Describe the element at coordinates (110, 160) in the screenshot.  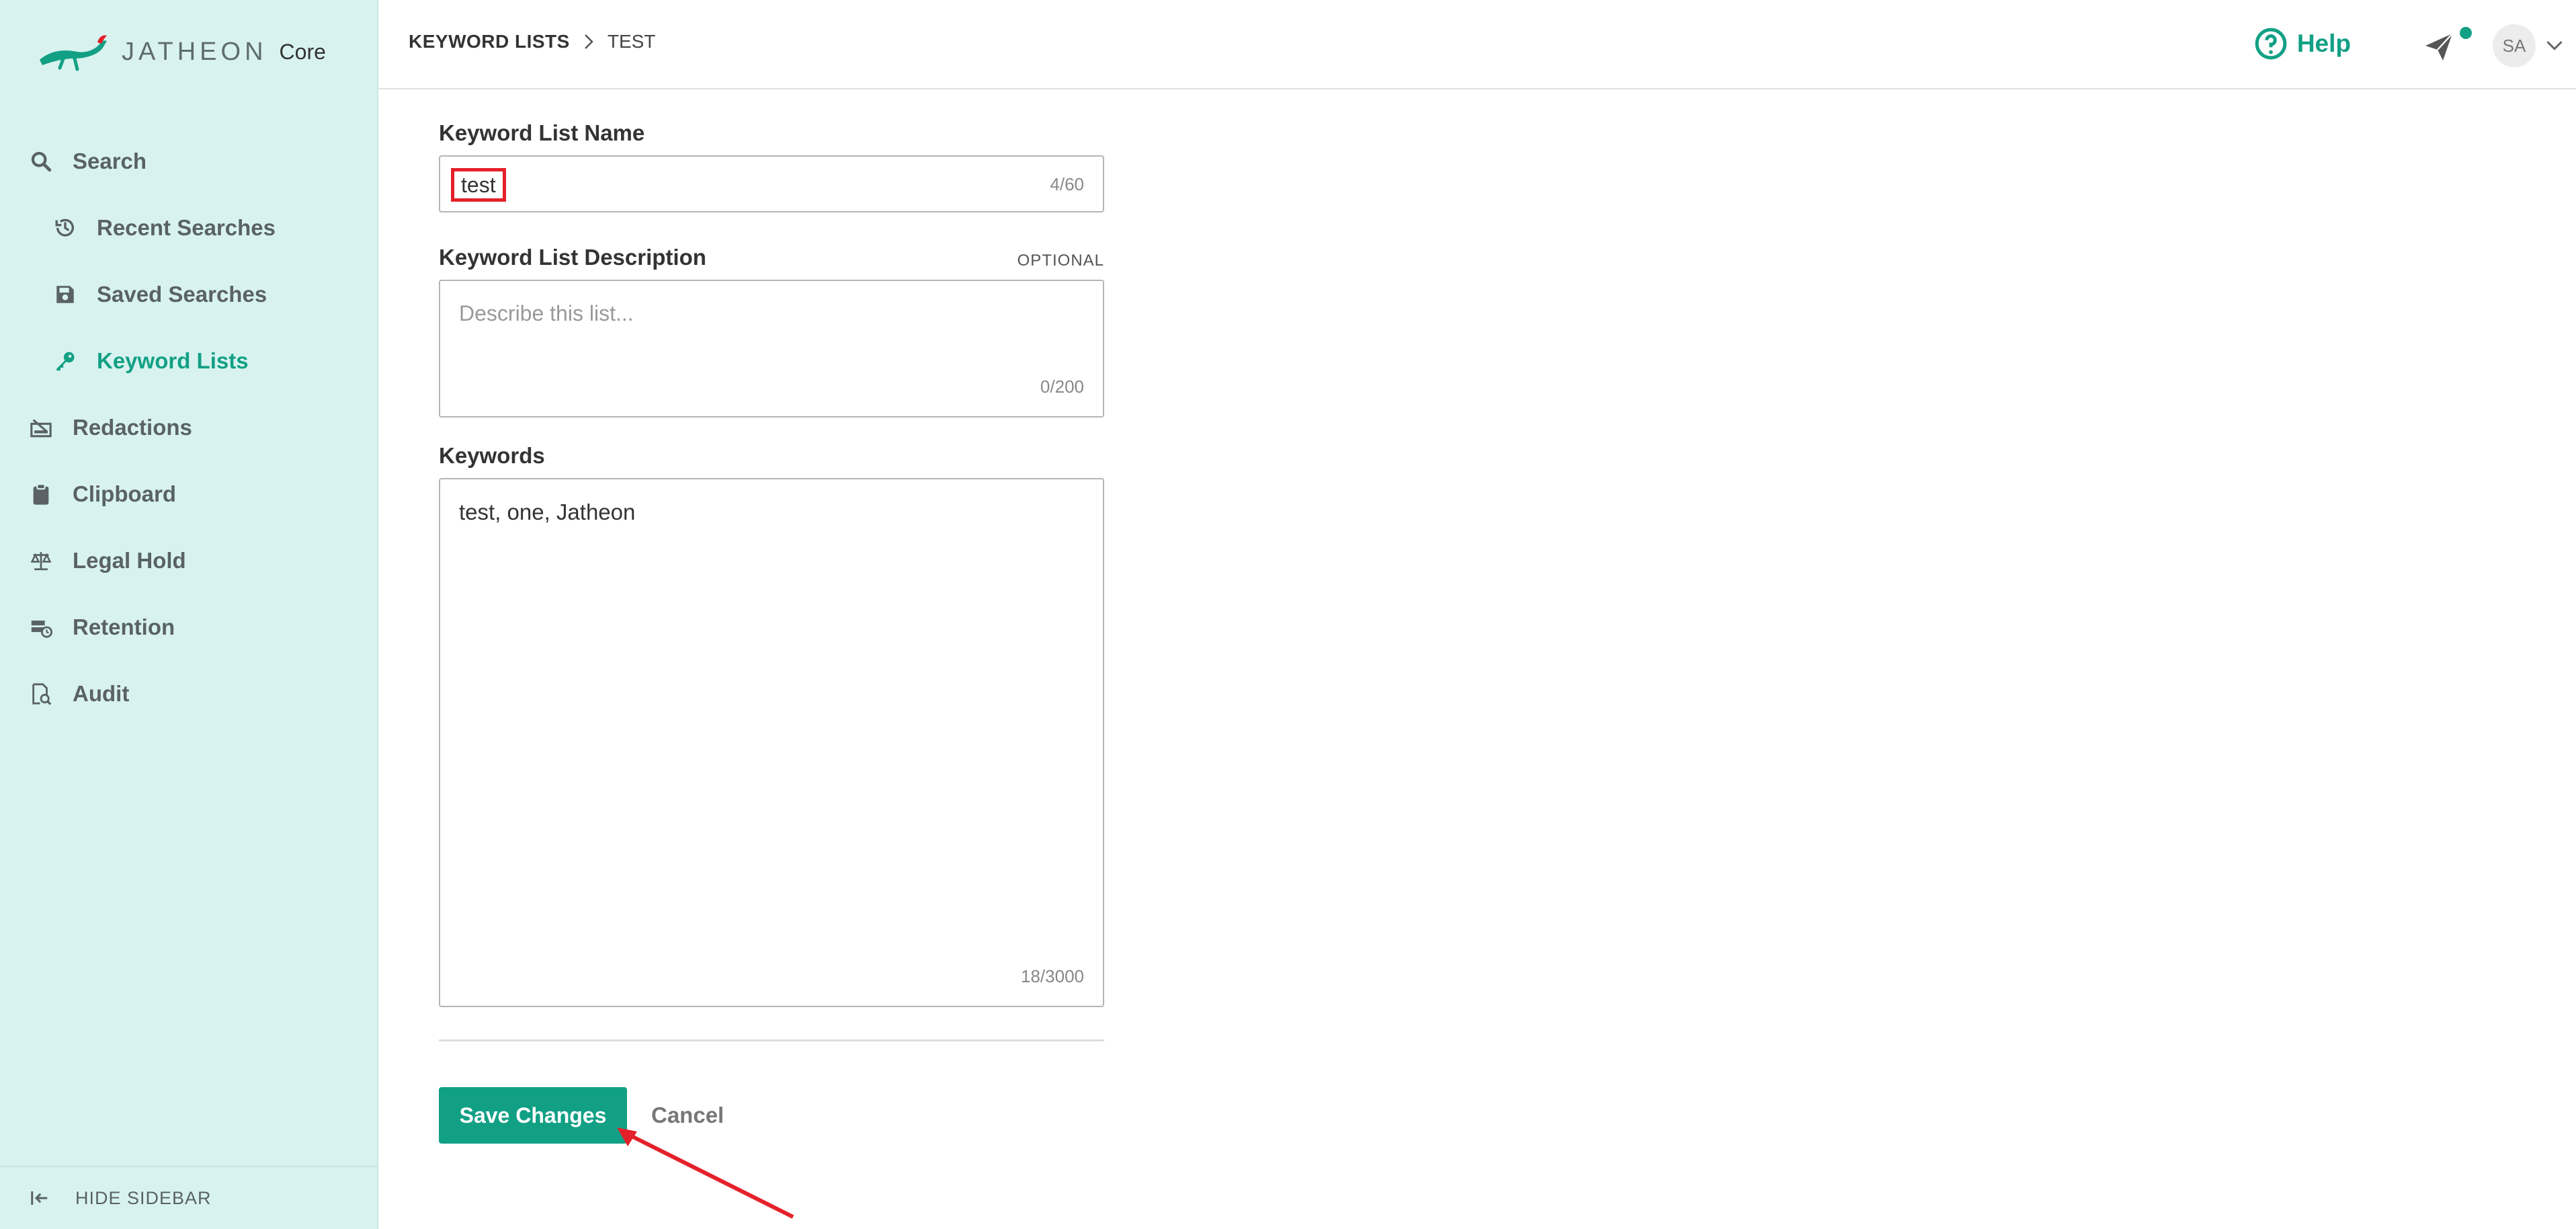
I see `sidebar-item-label: Search` at that location.